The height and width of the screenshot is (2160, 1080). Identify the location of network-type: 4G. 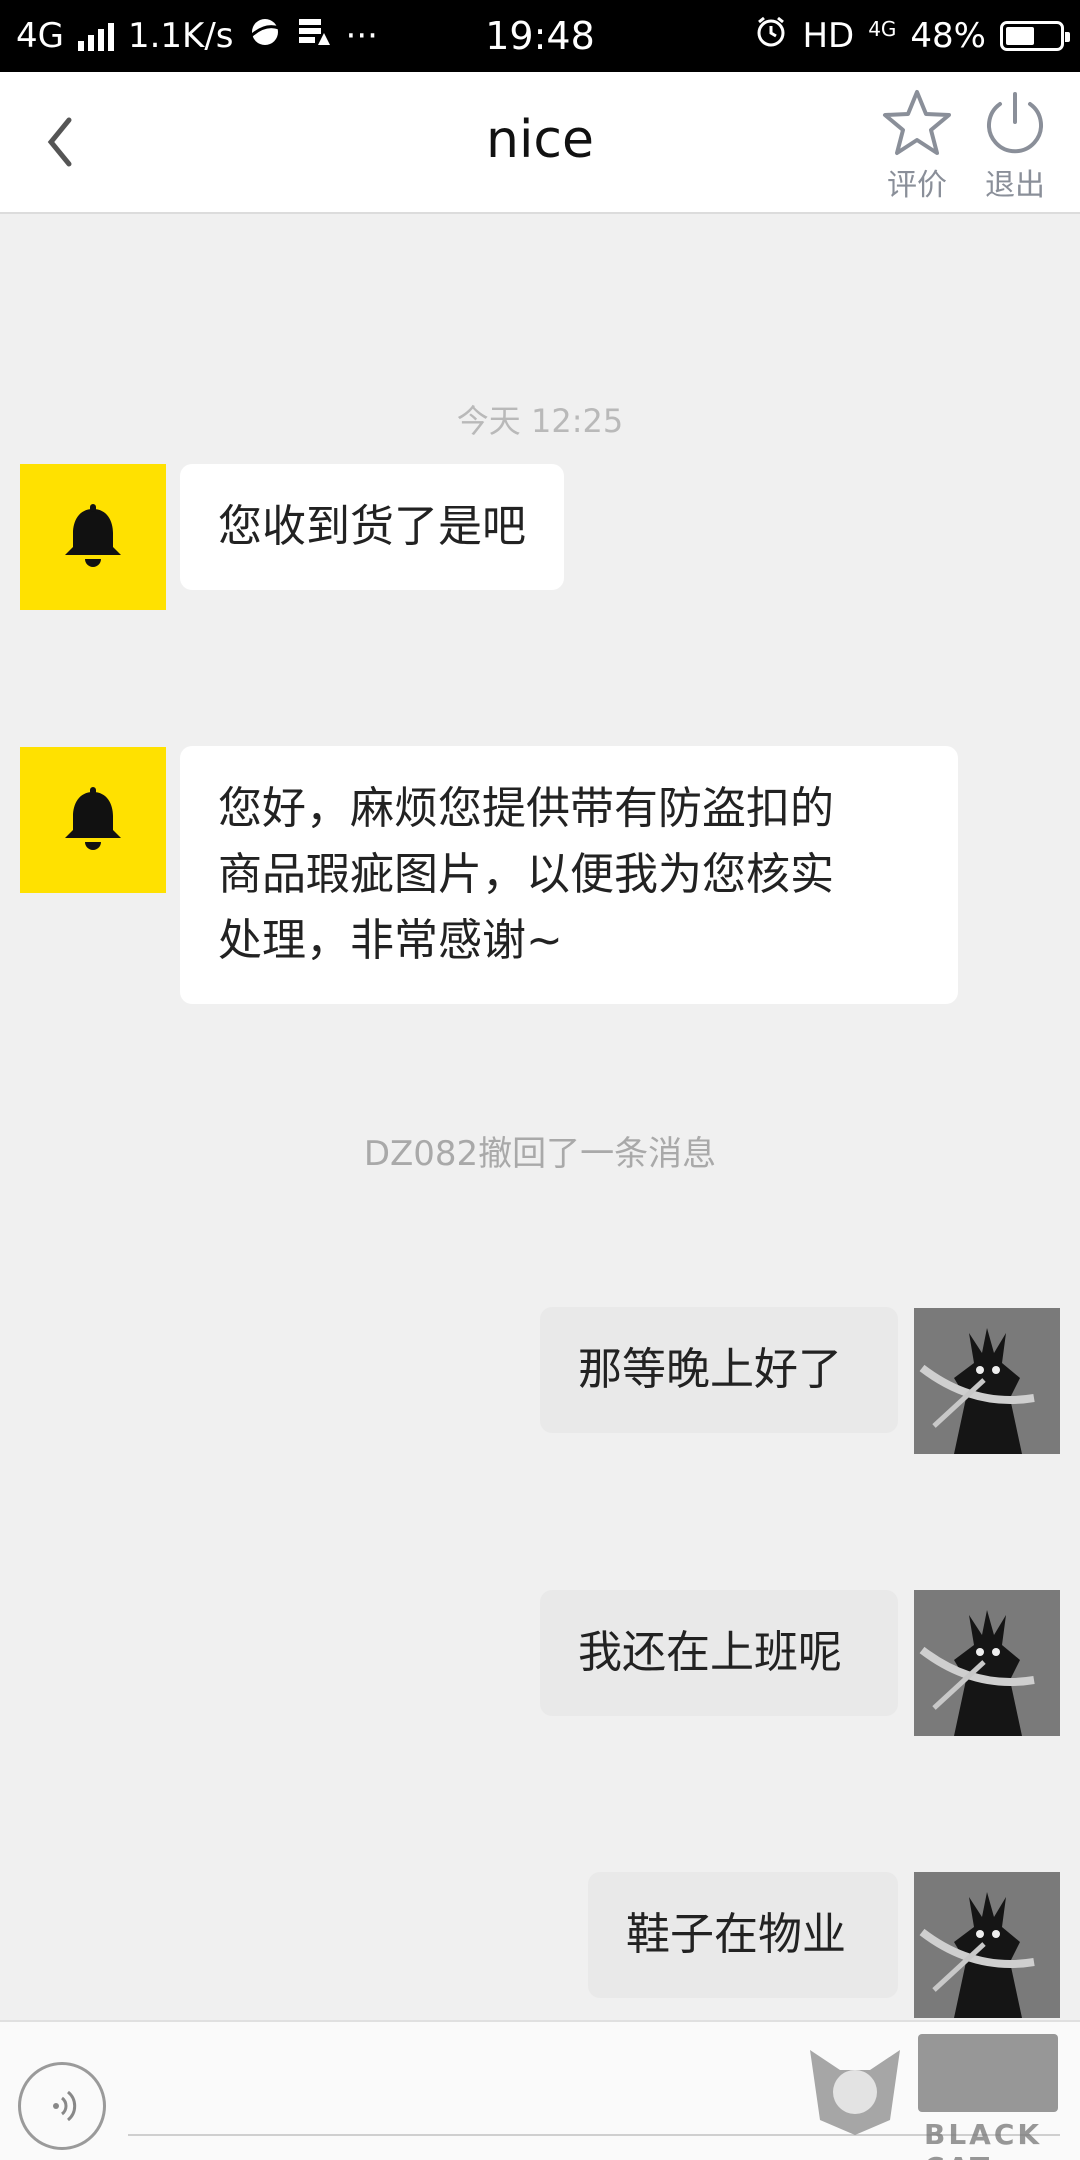
(40, 36).